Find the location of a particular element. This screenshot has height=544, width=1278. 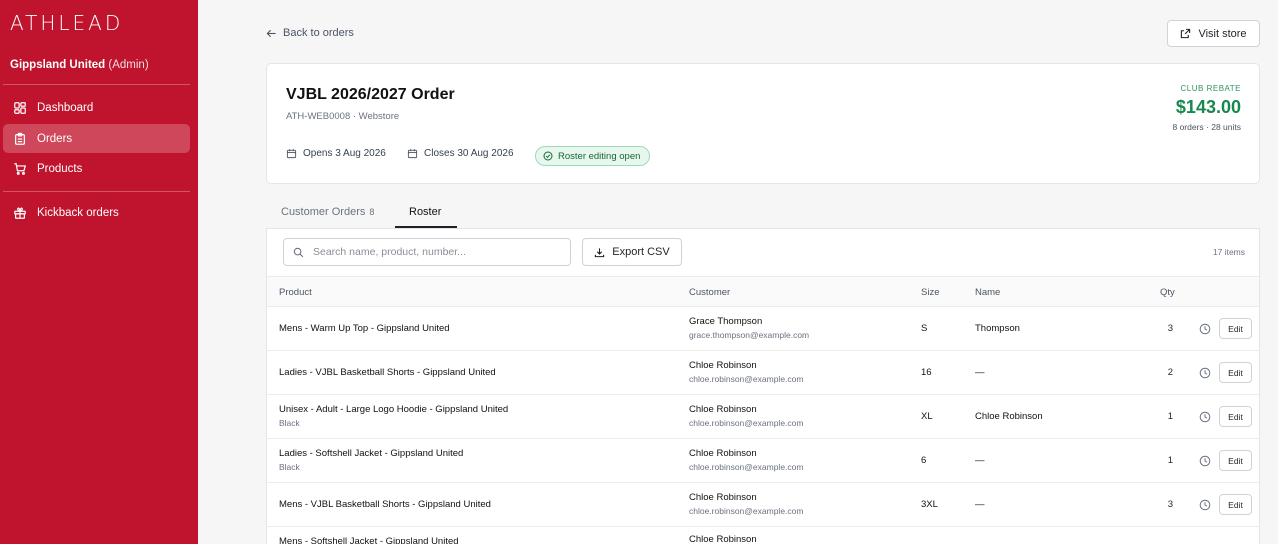

tab-label: Roster is located at coordinates (425, 212).